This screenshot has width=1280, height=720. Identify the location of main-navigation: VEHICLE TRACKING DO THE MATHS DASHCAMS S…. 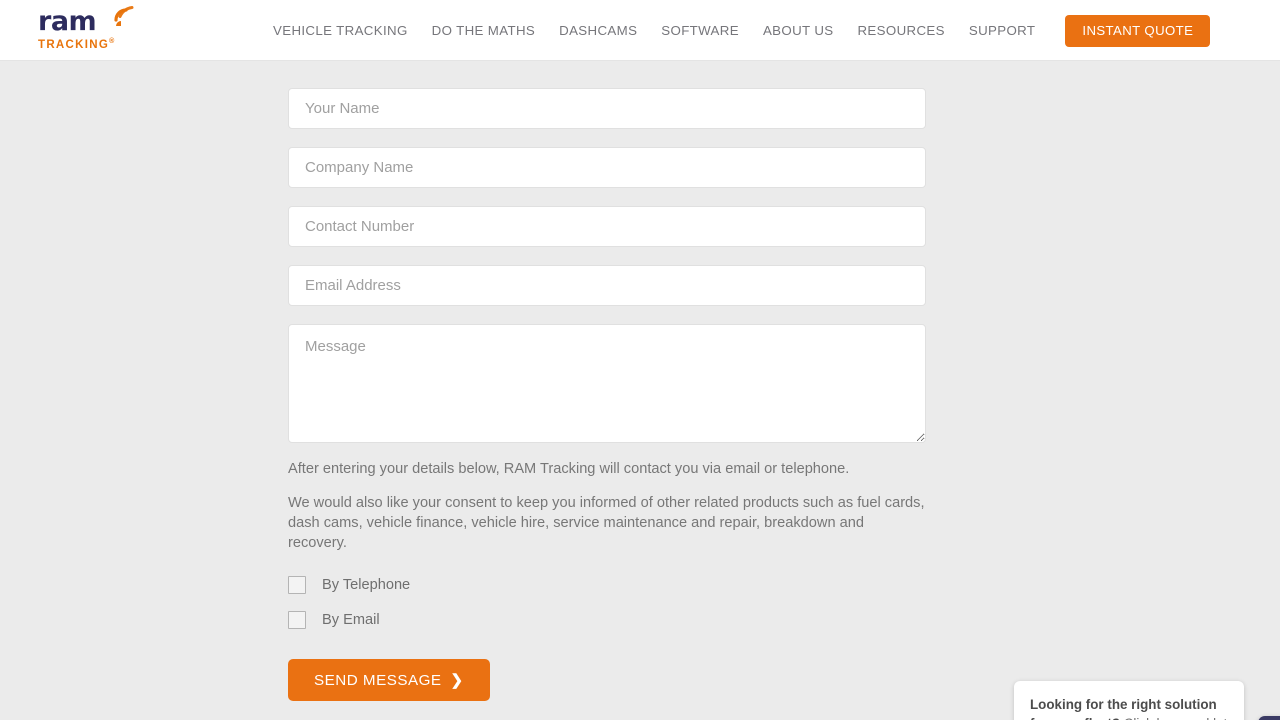
(742, 30).